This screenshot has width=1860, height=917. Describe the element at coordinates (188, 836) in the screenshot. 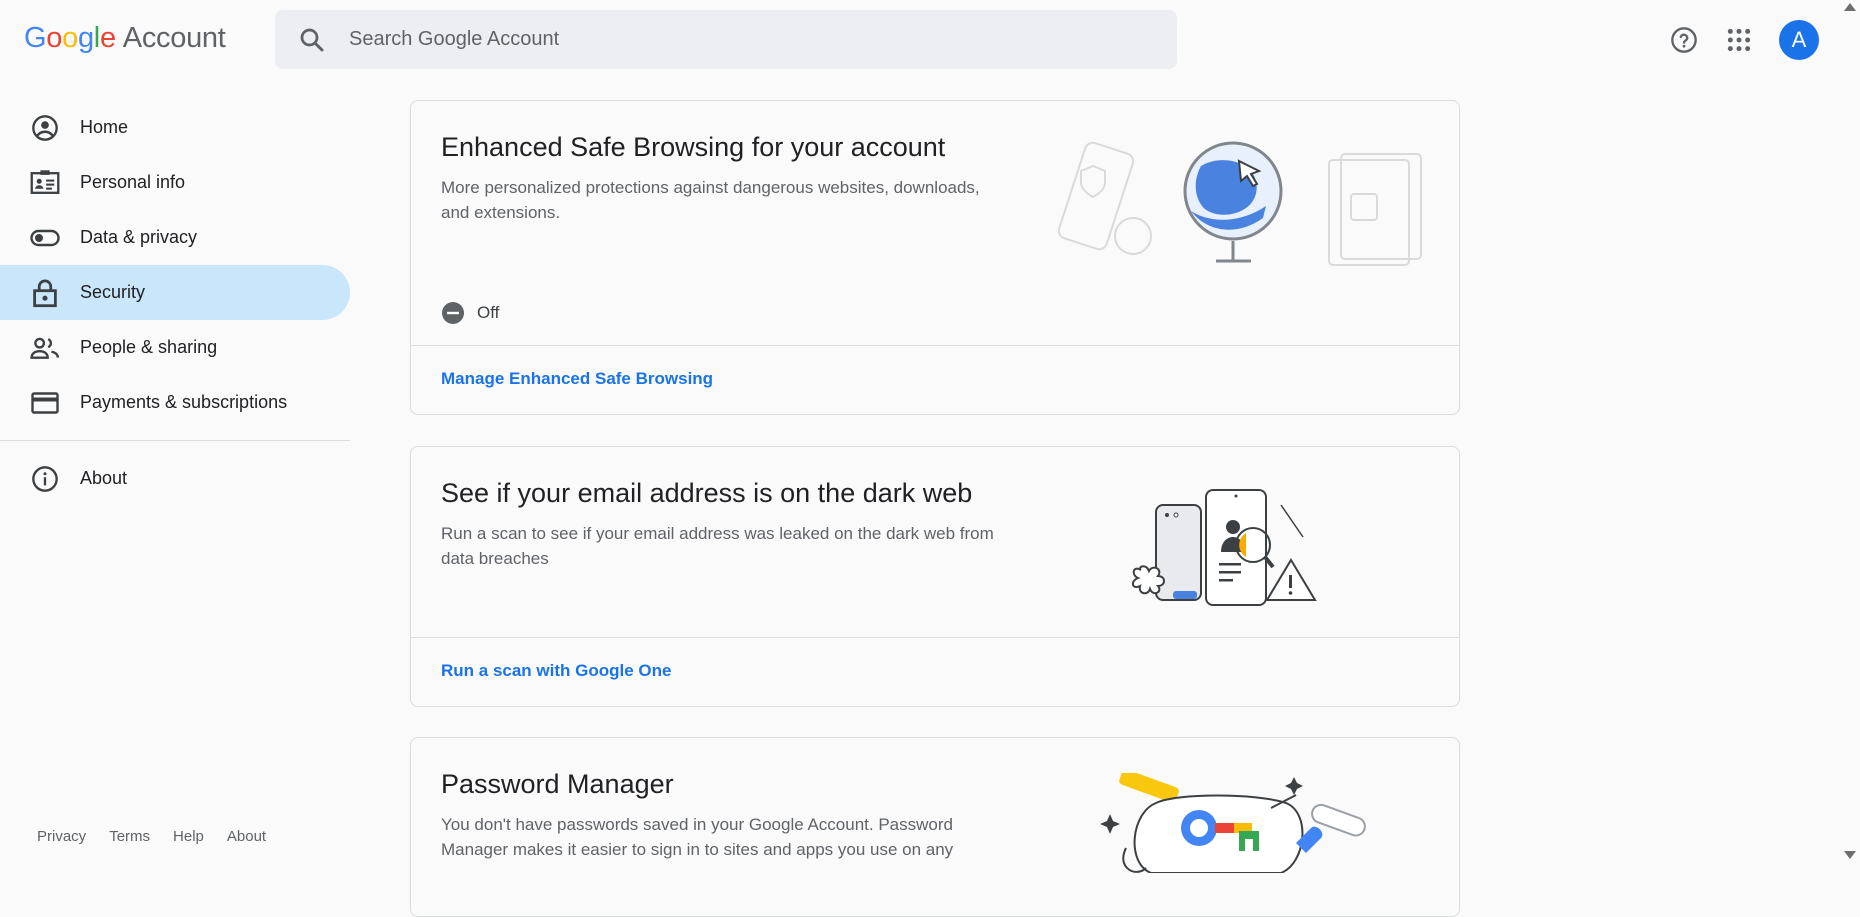

I see `footer-link-help: Help` at that location.